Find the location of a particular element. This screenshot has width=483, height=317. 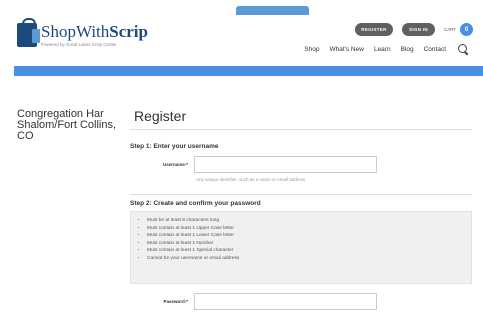

logo-title-suffix: Scrip is located at coordinates (128, 31).